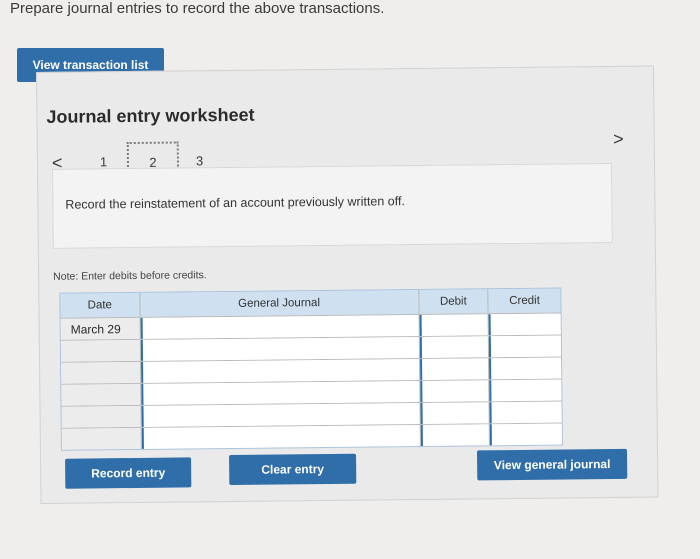 The width and height of the screenshot is (700, 559). What do you see at coordinates (524, 301) in the screenshot?
I see `header-credit: Credit` at bounding box center [524, 301].